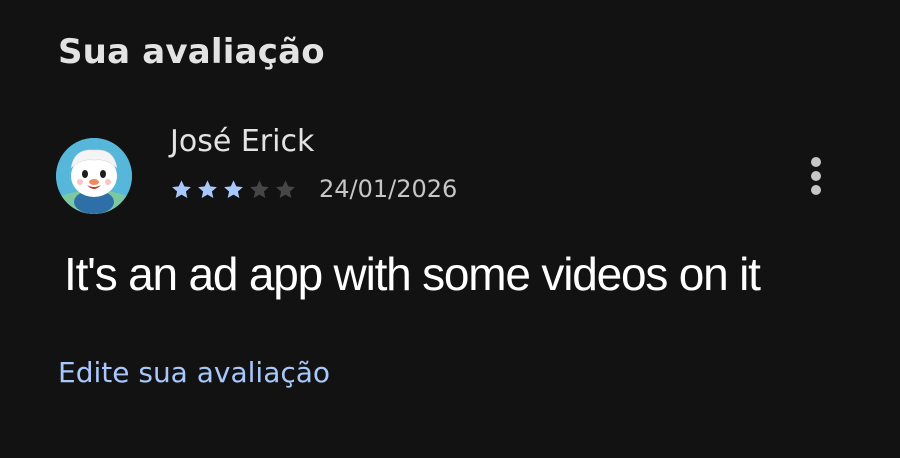  I want to click on more-options-button, so click(816, 176).